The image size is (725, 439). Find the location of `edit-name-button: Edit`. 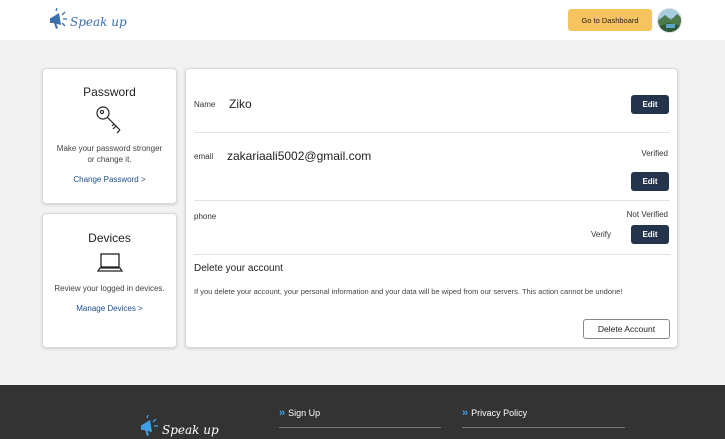

edit-name-button: Edit is located at coordinates (650, 104).